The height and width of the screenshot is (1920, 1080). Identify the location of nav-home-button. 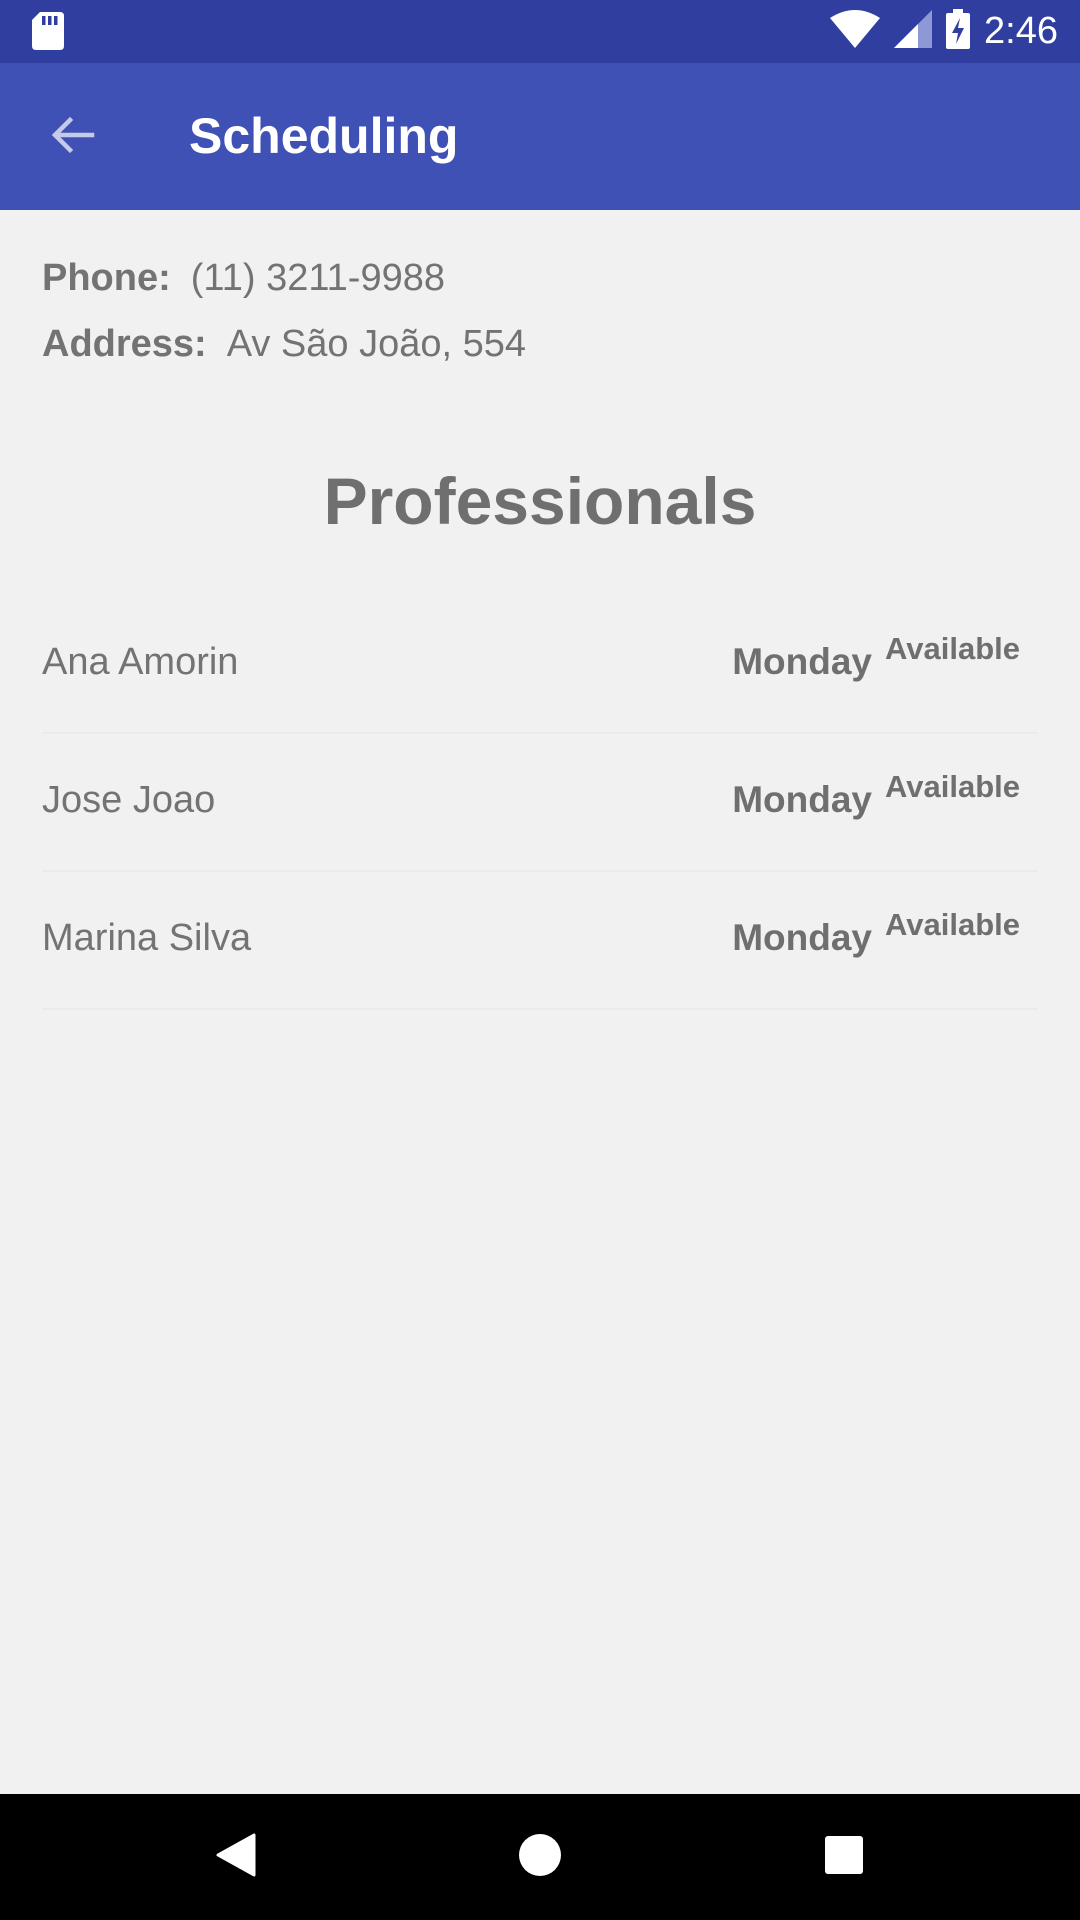
(540, 1857).